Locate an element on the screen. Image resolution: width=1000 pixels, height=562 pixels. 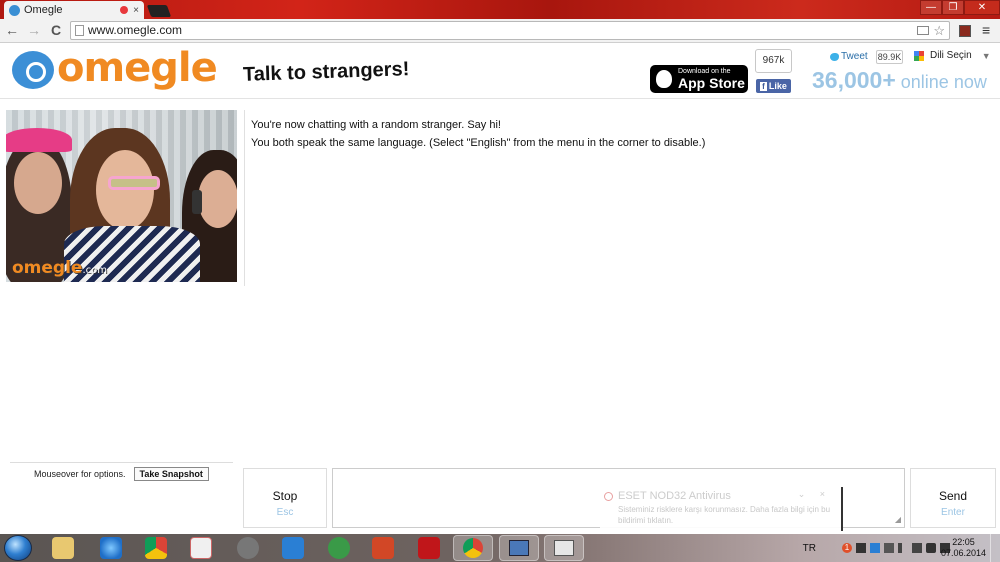
app-store-badge: Download on the App Store is located at coordinates (699, 79).